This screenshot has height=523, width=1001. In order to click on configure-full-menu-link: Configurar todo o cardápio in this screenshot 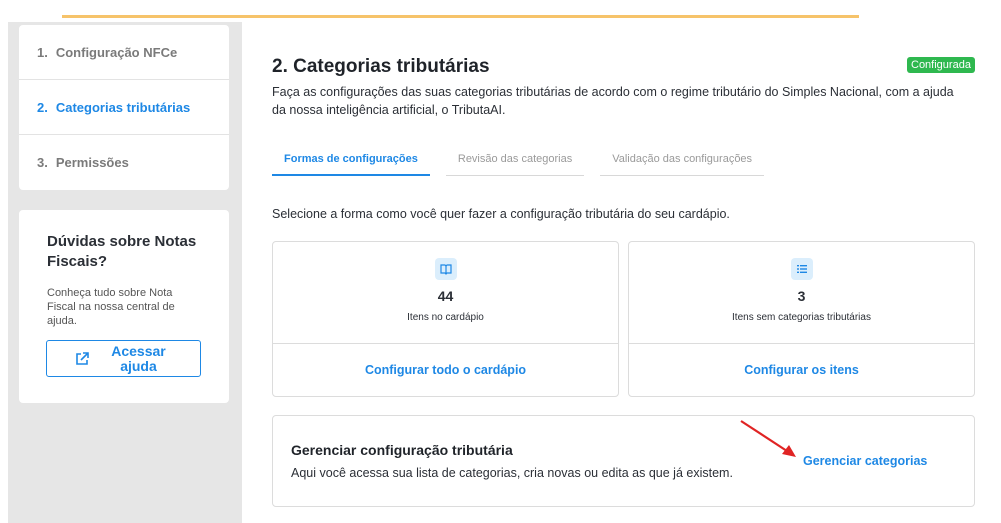, I will do `click(445, 370)`.